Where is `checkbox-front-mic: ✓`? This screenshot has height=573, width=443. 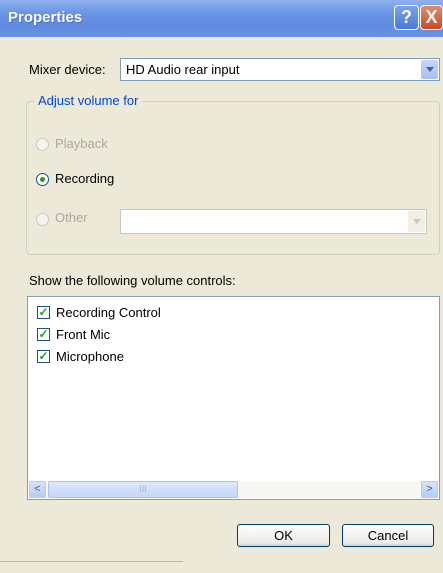
checkbox-front-mic: ✓ is located at coordinates (43, 334).